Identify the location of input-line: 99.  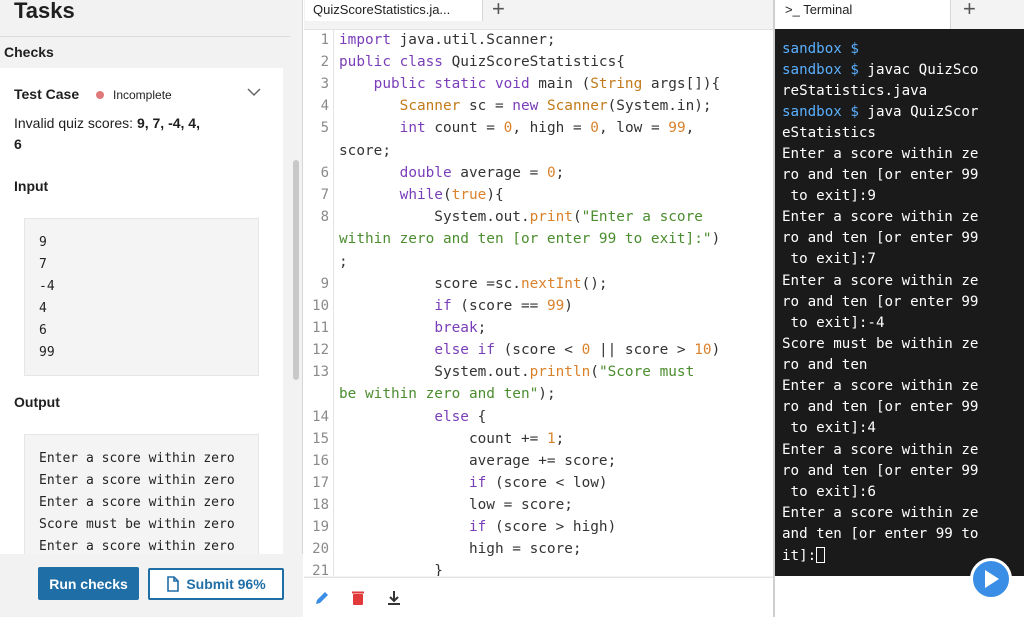
(47, 352).